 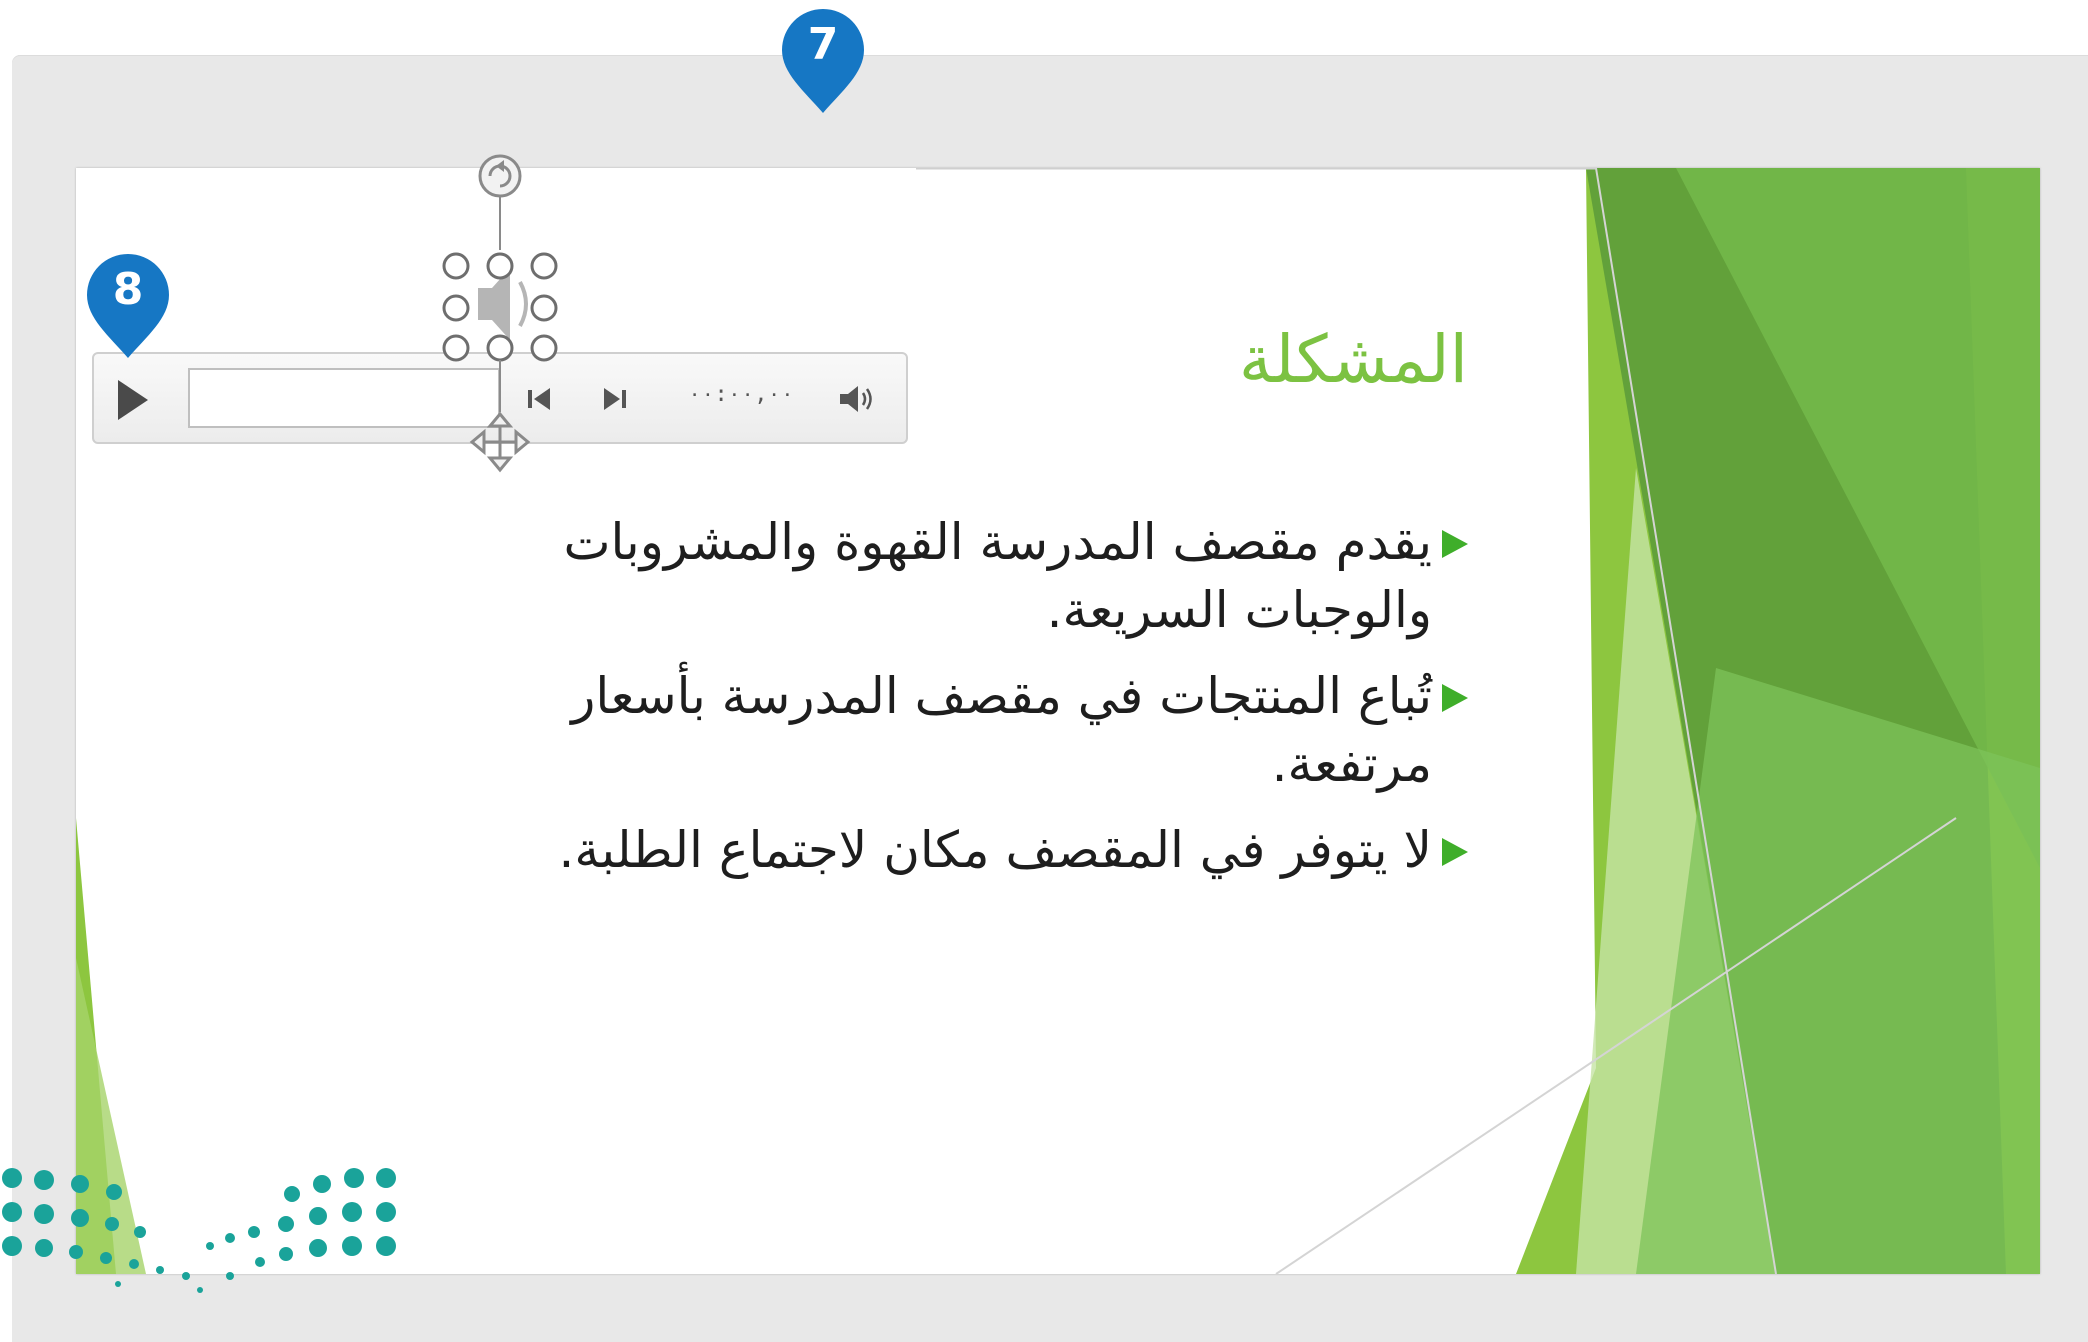 What do you see at coordinates (615, 399) in the screenshot?
I see `skip-forward-icon` at bounding box center [615, 399].